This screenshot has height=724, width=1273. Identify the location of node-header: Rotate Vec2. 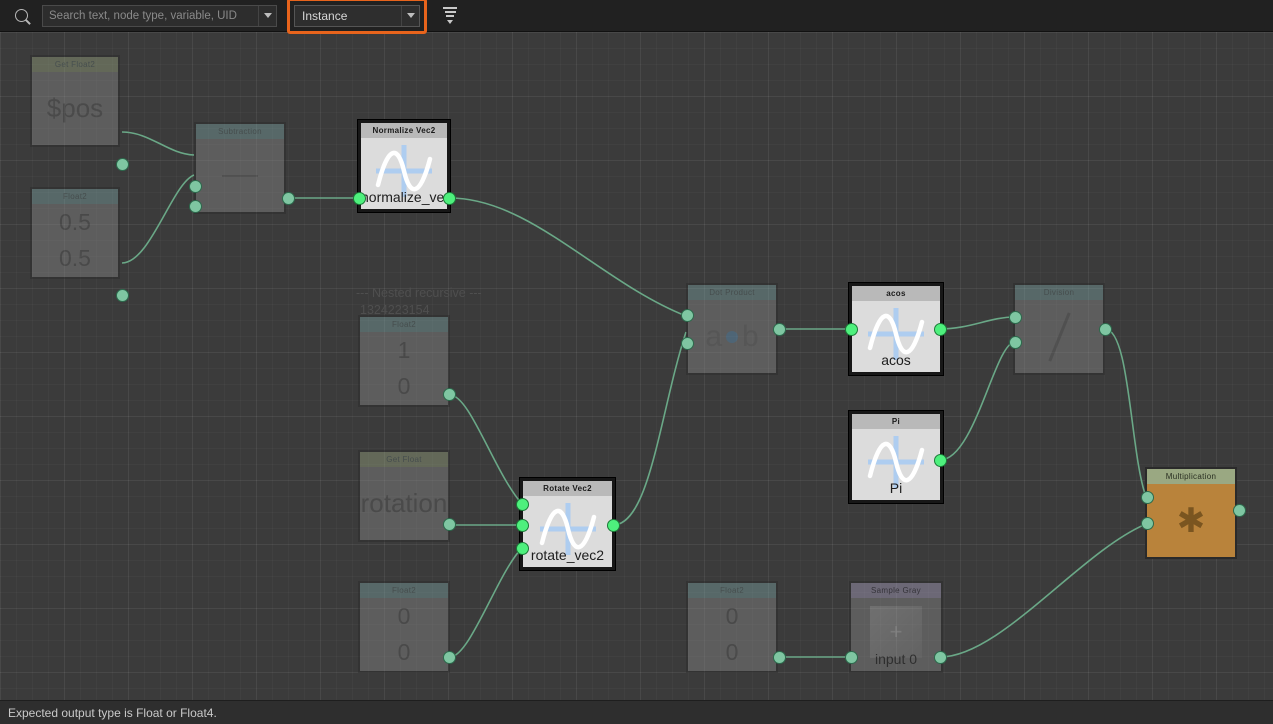
(567, 488).